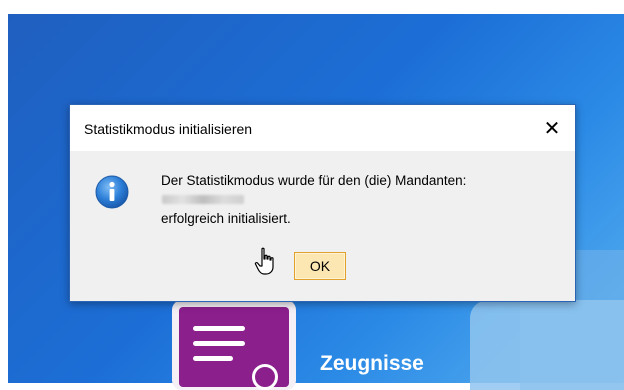  I want to click on left-margin, so click(4, 191).